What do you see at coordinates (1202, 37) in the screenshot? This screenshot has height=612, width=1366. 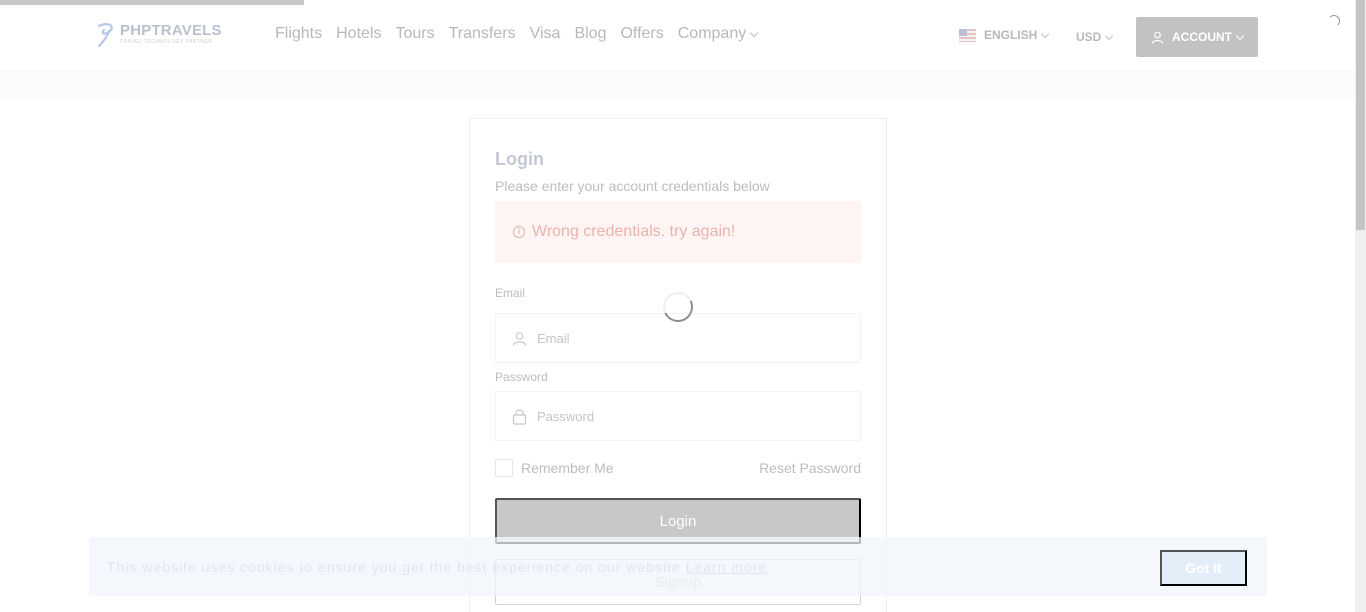 I see `account-label: ACCOUNT` at bounding box center [1202, 37].